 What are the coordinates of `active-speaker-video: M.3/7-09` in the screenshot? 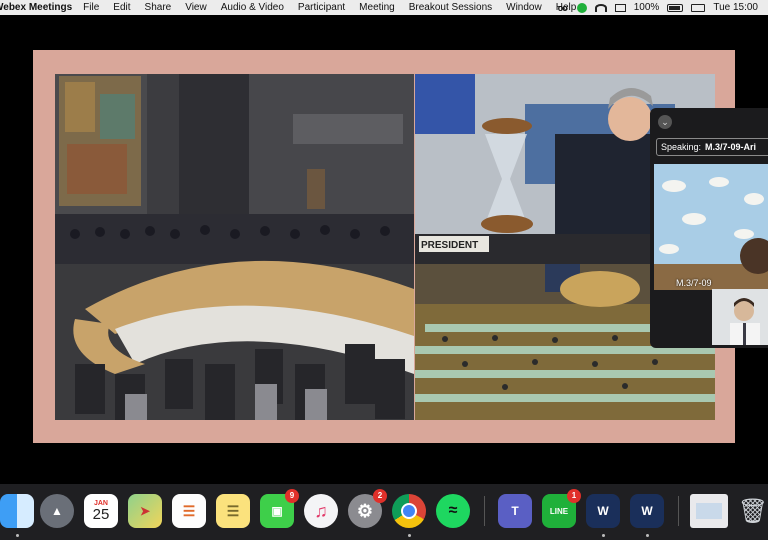 It's located at (711, 227).